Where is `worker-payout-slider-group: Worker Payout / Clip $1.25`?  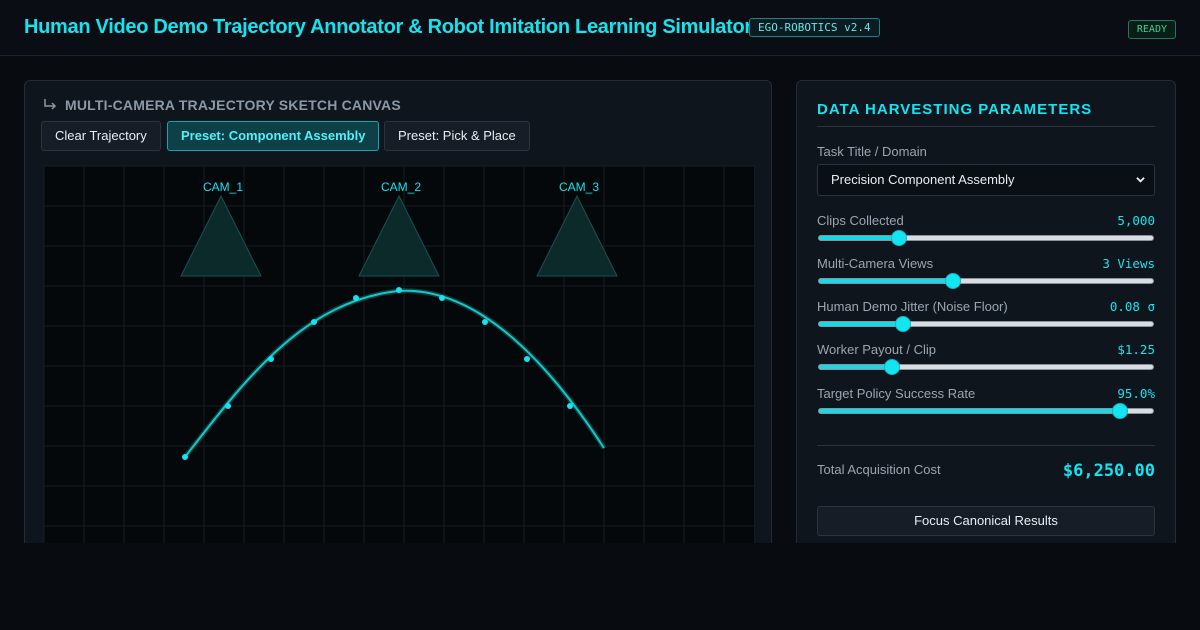 worker-payout-slider-group: Worker Payout / Clip $1.25 is located at coordinates (986, 362).